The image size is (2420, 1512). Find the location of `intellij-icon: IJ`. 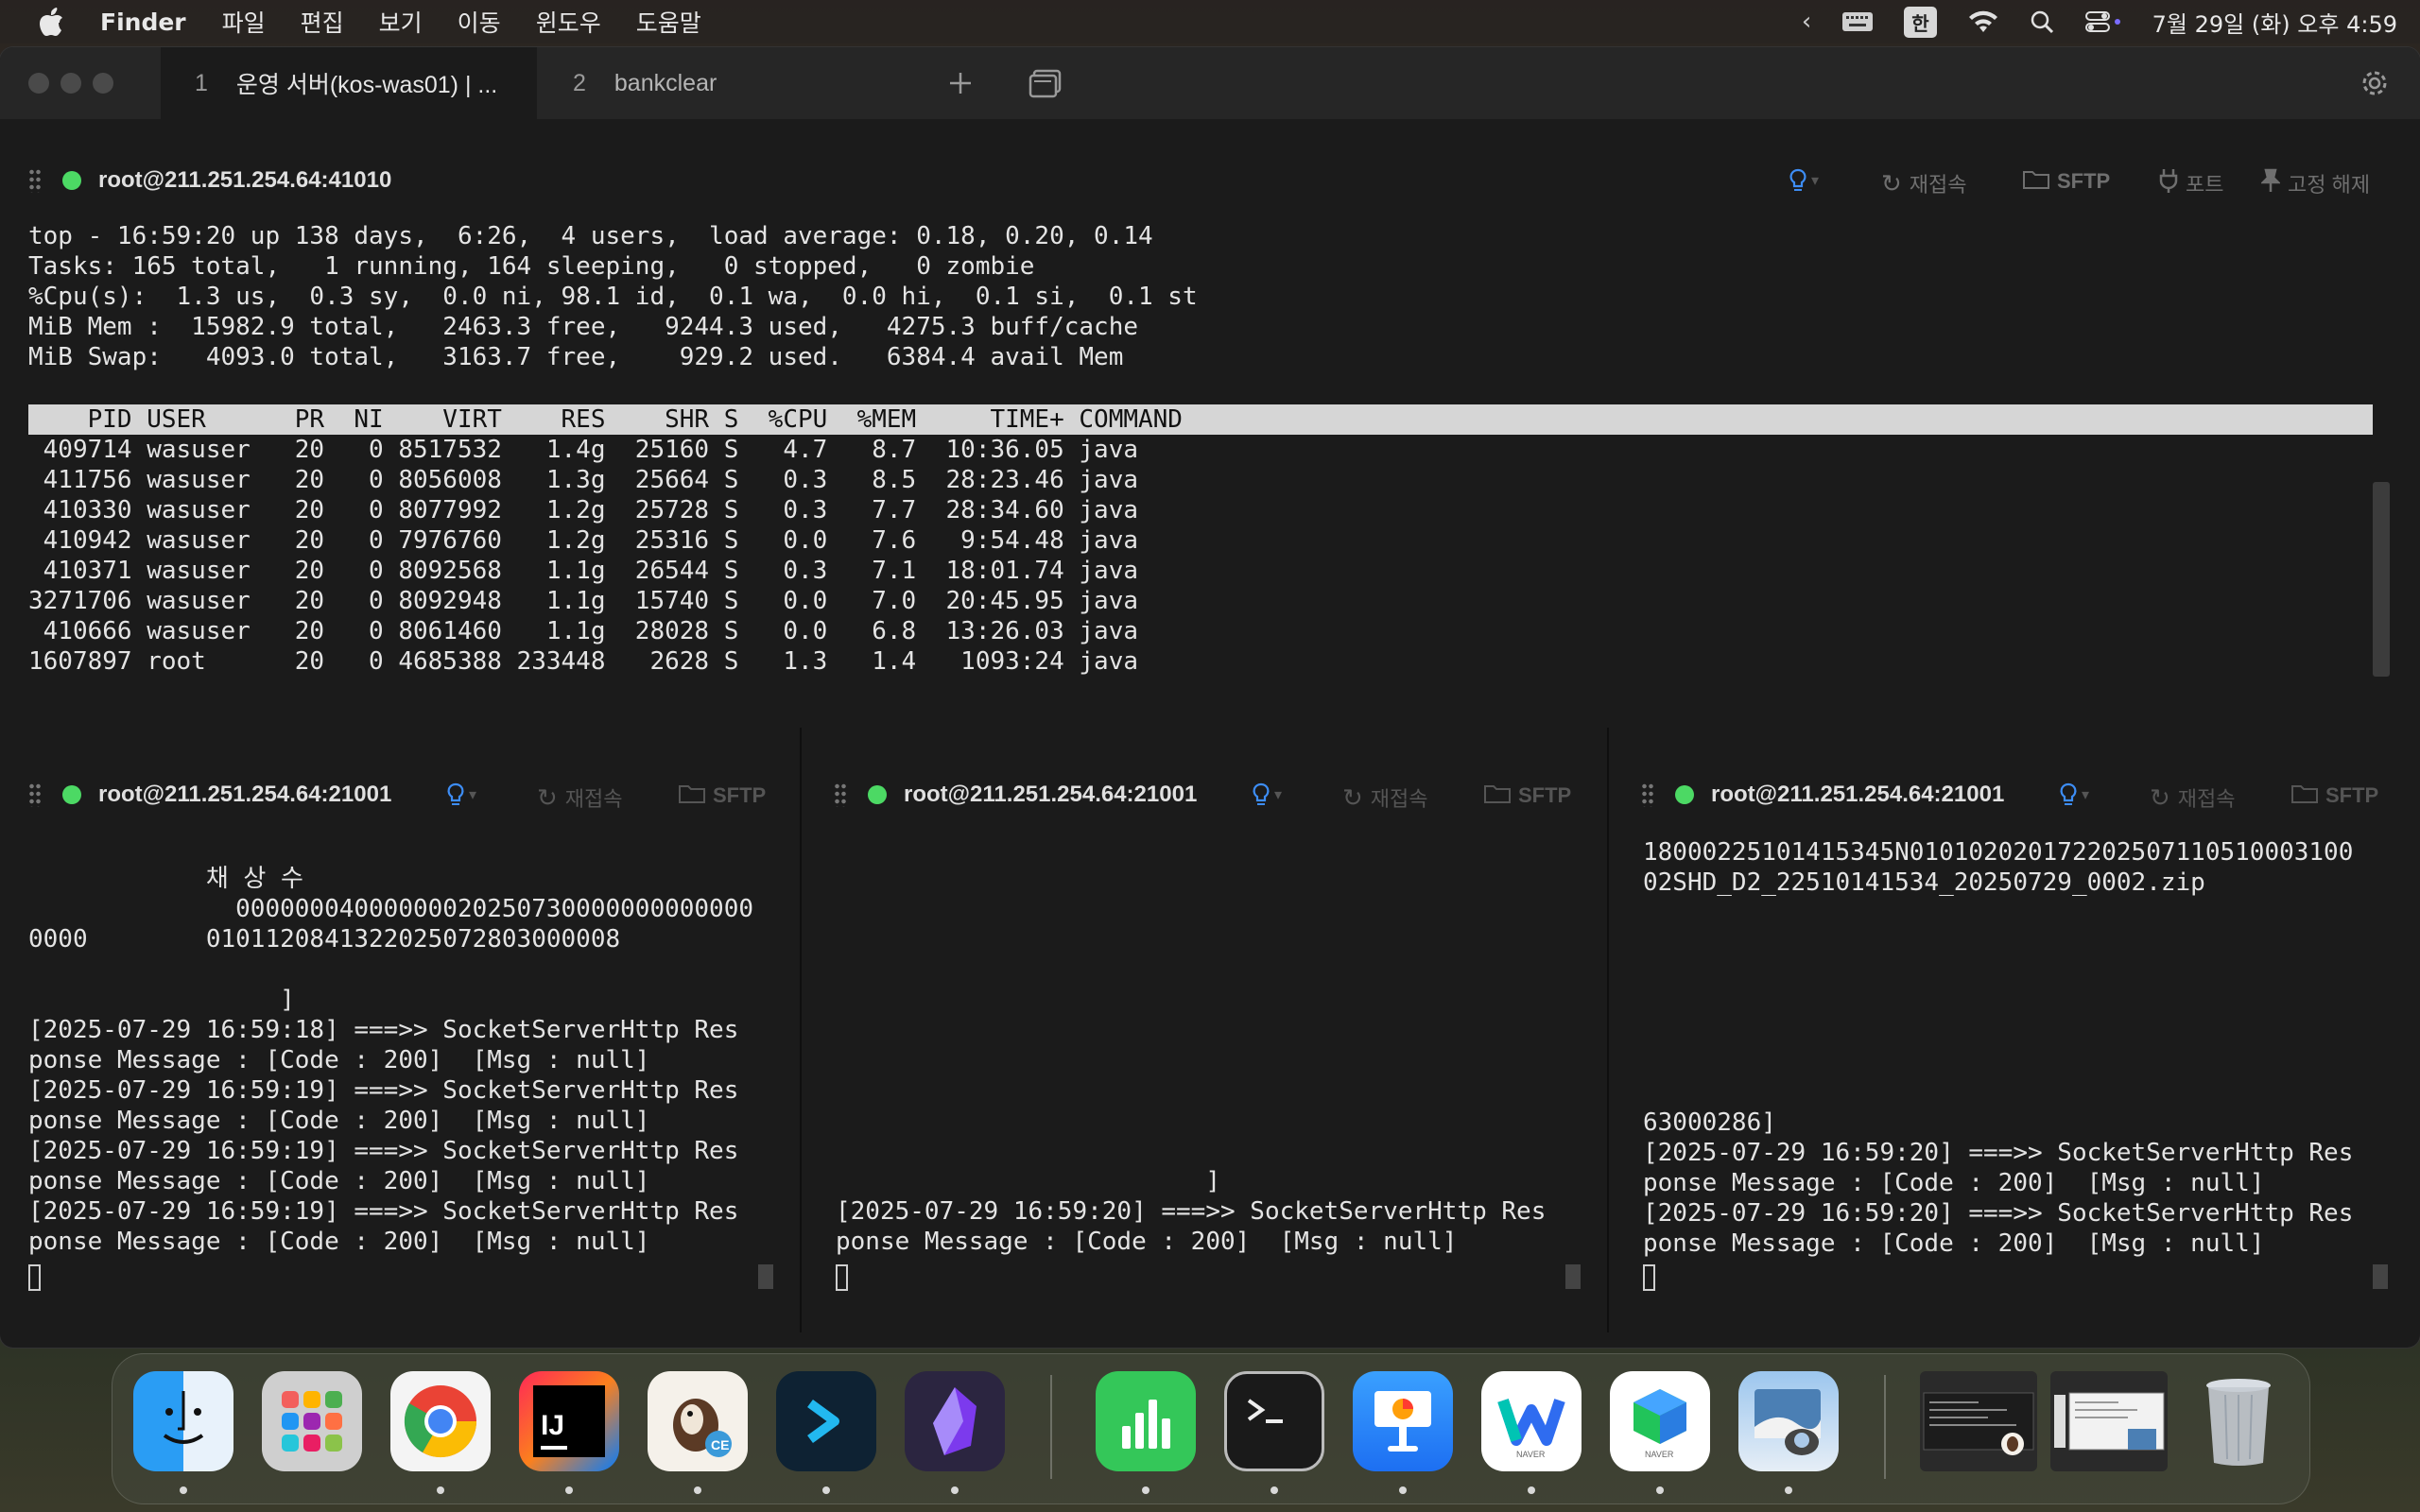

intellij-icon: IJ is located at coordinates (569, 1421).